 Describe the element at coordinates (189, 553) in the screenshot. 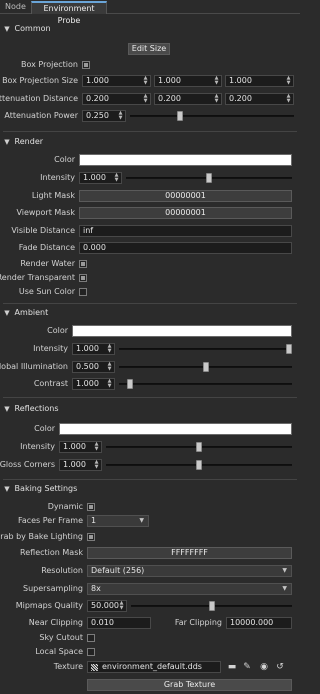

I see `reflection-mask-button: FFFFFFFF` at that location.